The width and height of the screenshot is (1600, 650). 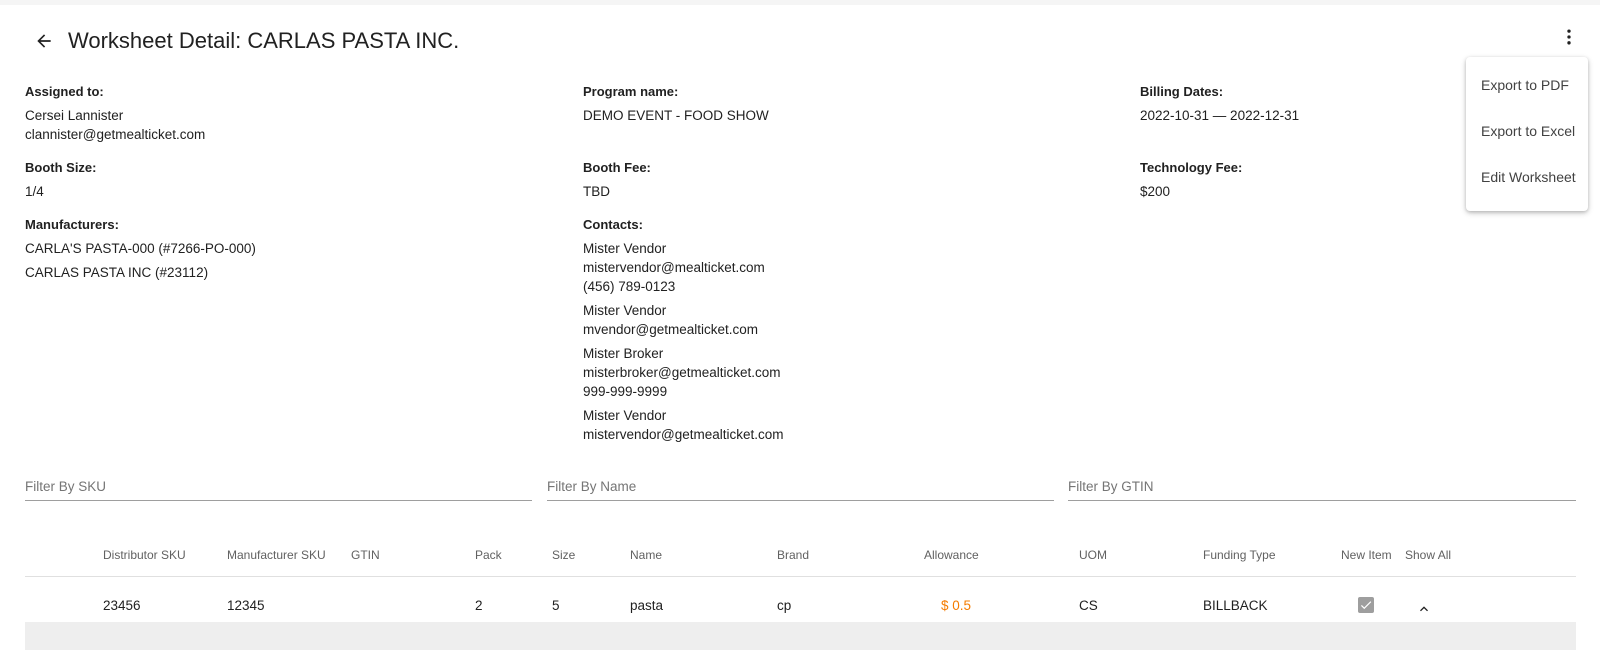 I want to click on column-header-funding-type: Funding Type, so click(x=1239, y=555).